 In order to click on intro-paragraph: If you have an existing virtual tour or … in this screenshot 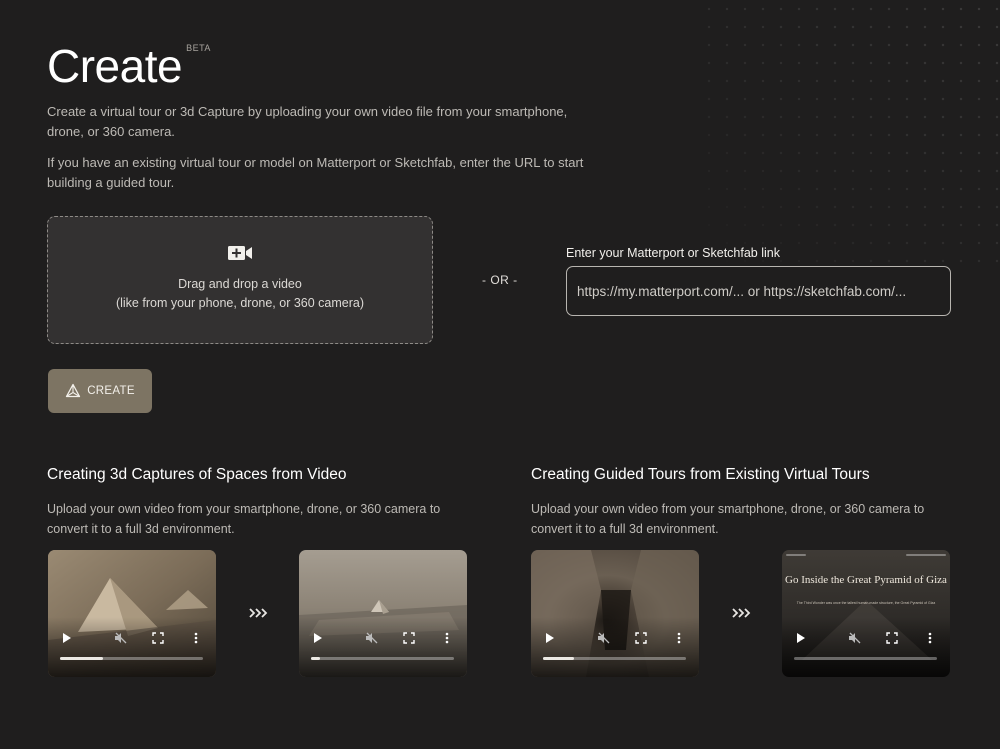, I will do `click(315, 172)`.